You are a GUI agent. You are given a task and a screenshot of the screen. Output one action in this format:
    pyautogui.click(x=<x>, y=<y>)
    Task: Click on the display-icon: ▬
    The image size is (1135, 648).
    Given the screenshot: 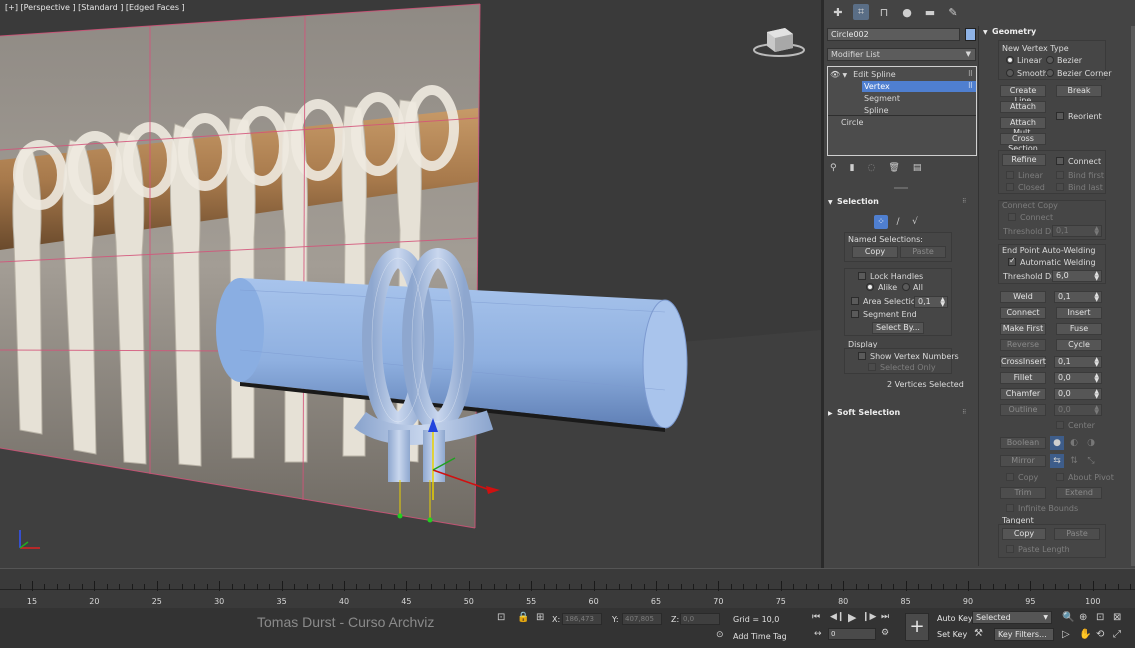 What is the action you would take?
    pyautogui.click(x=930, y=12)
    